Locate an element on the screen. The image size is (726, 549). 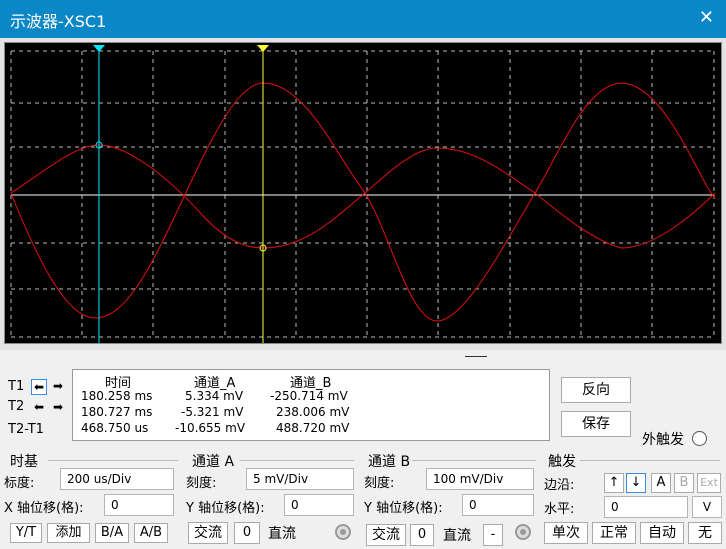
channel-b-title: 通道 B is located at coordinates (389, 462).